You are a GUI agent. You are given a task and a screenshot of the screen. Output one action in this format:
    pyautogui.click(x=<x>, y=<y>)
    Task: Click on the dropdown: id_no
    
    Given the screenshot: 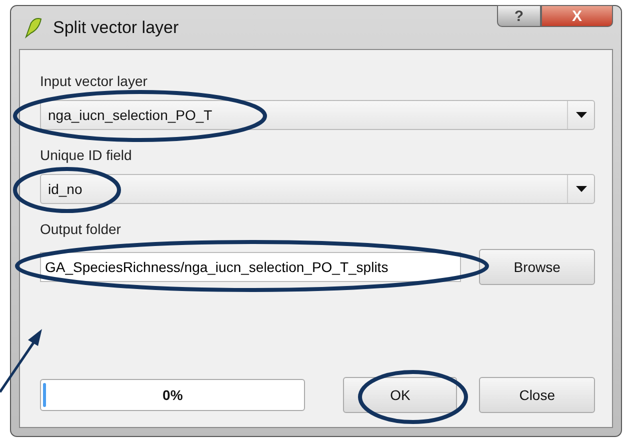 What is the action you would take?
    pyautogui.click(x=317, y=189)
    